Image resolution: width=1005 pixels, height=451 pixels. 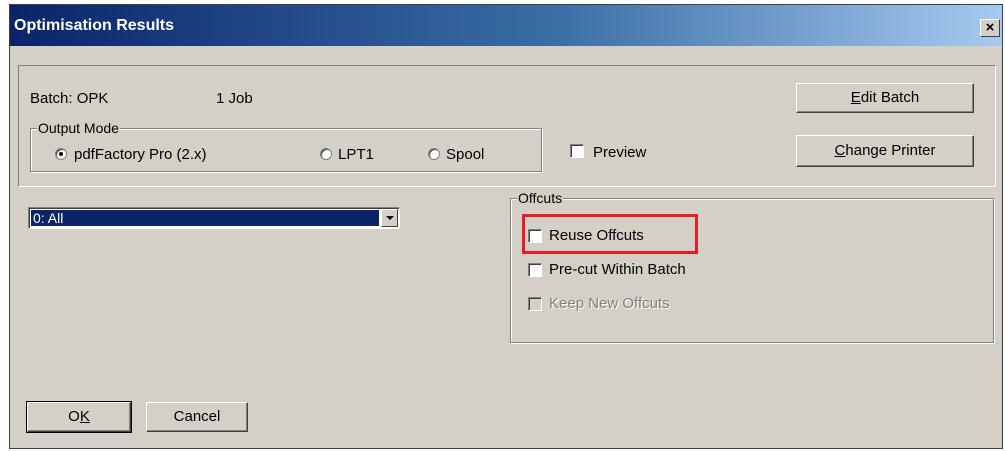 What do you see at coordinates (535, 304) in the screenshot?
I see `keep-new-offcuts-checkbox` at bounding box center [535, 304].